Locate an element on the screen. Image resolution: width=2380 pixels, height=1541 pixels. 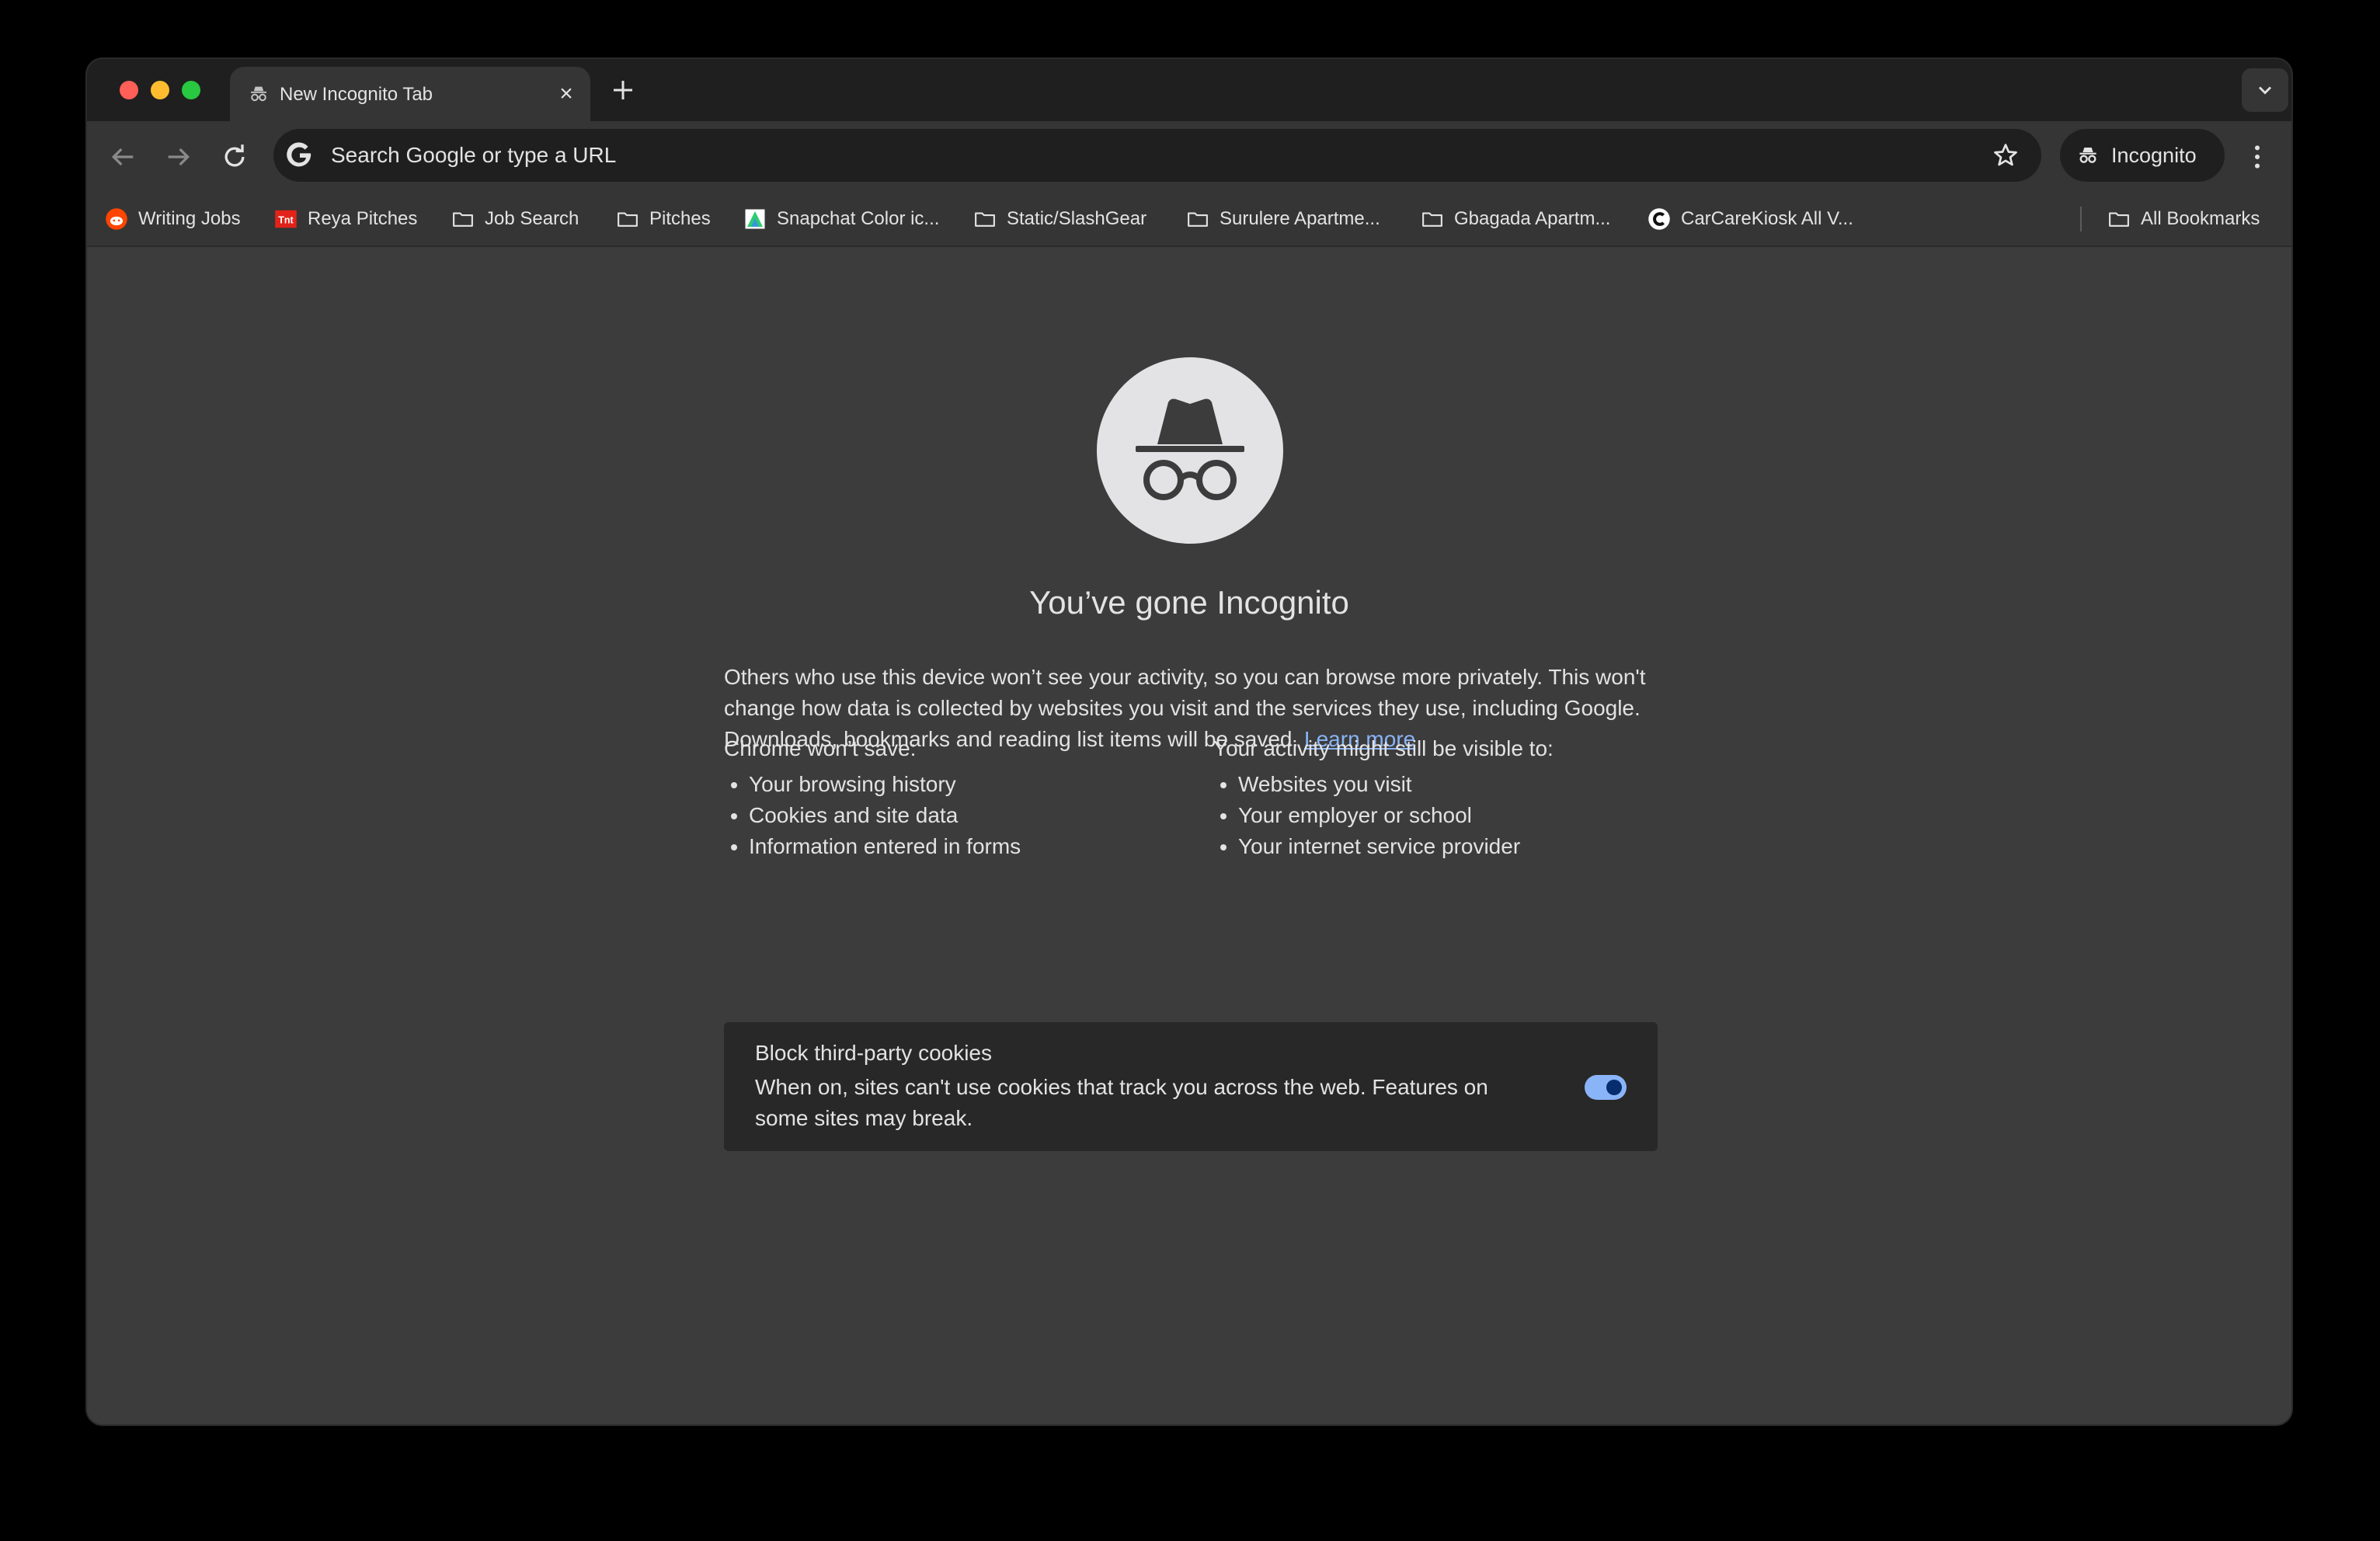
maximize-window-button is located at coordinates (191, 90).